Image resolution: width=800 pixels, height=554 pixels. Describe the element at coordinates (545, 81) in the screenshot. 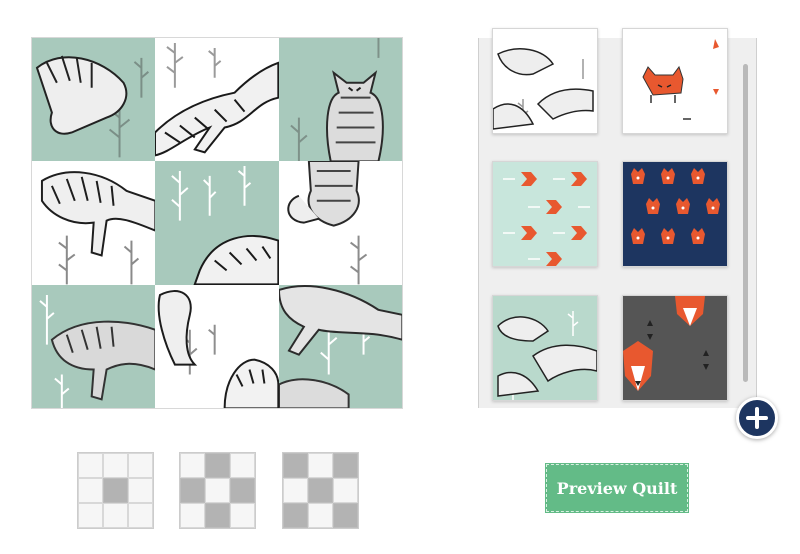

I see `swatch-sketched-fox-on-white` at that location.